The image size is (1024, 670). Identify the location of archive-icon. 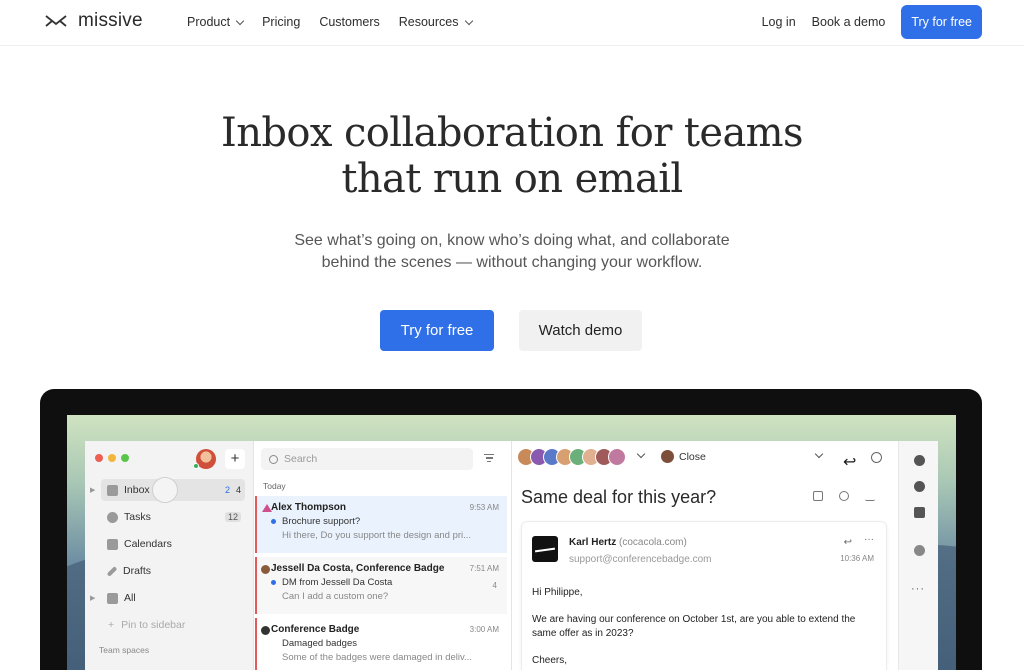
(112, 598).